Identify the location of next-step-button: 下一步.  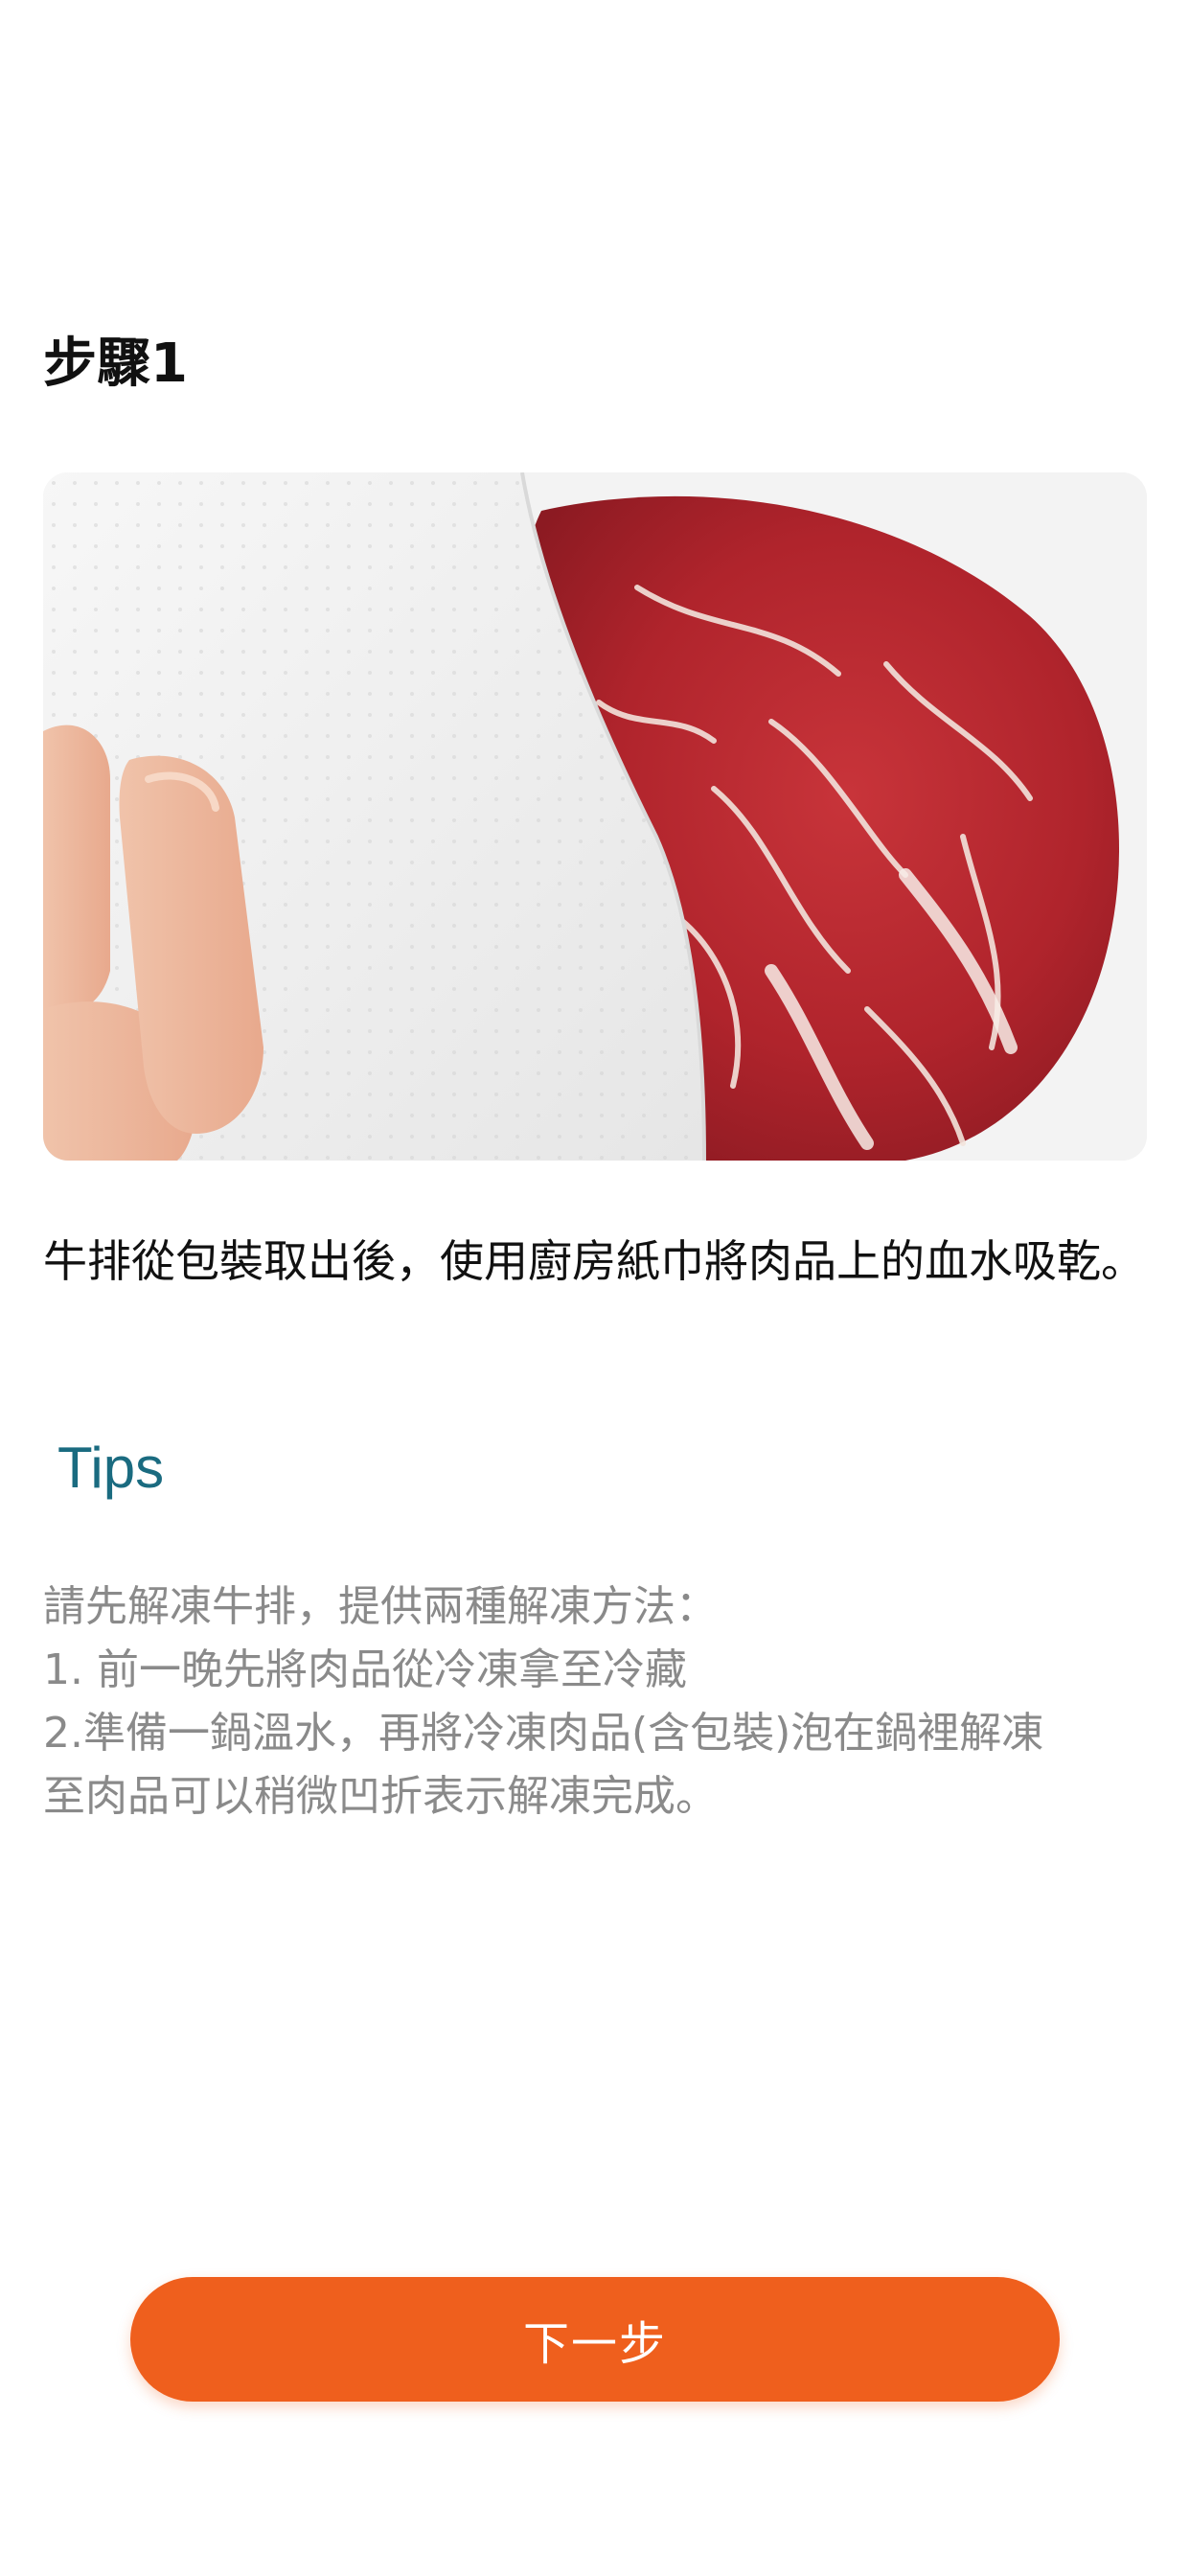
(595, 2340).